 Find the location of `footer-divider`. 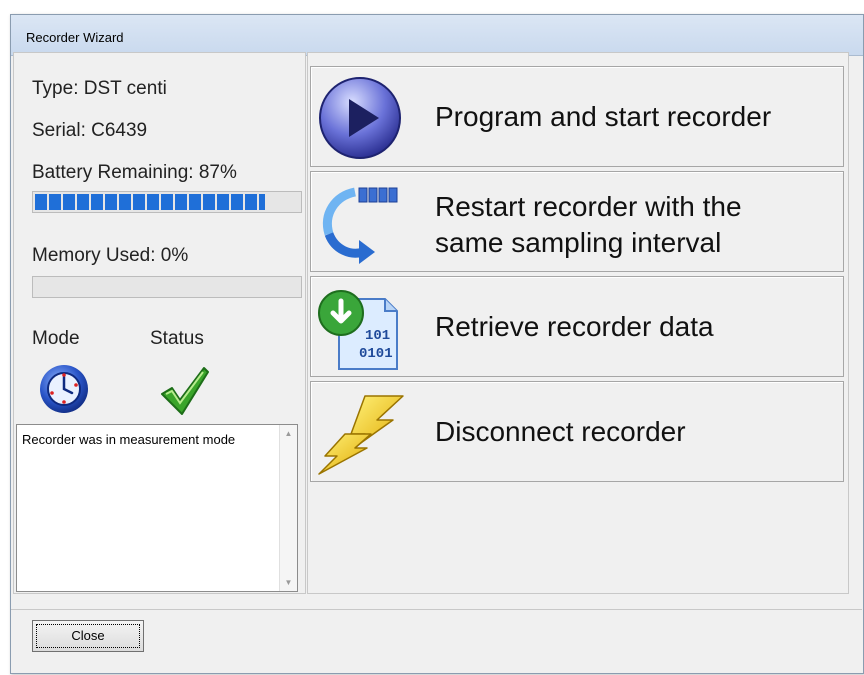

footer-divider is located at coordinates (436, 609).